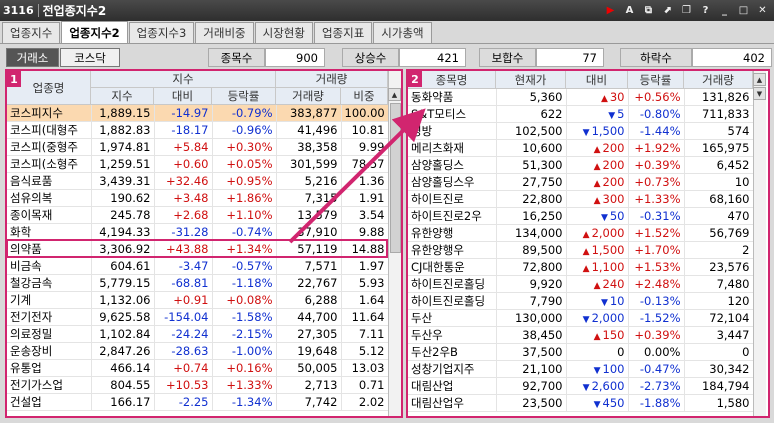  Describe the element at coordinates (244, 130) in the screenshot. I see `rate-cell: -0.96%` at that location.